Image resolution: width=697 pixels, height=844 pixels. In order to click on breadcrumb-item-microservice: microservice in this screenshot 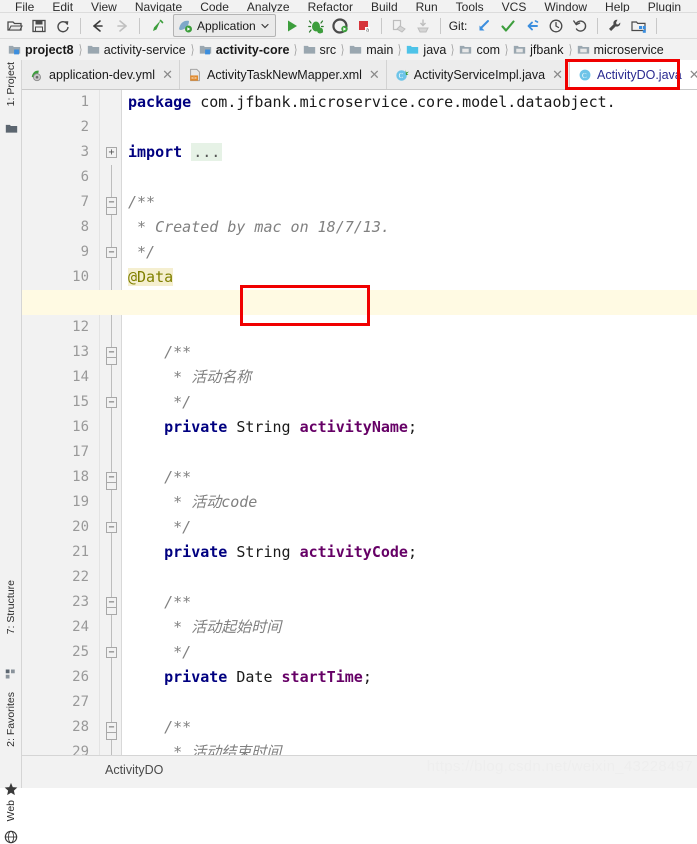, I will do `click(621, 50)`.